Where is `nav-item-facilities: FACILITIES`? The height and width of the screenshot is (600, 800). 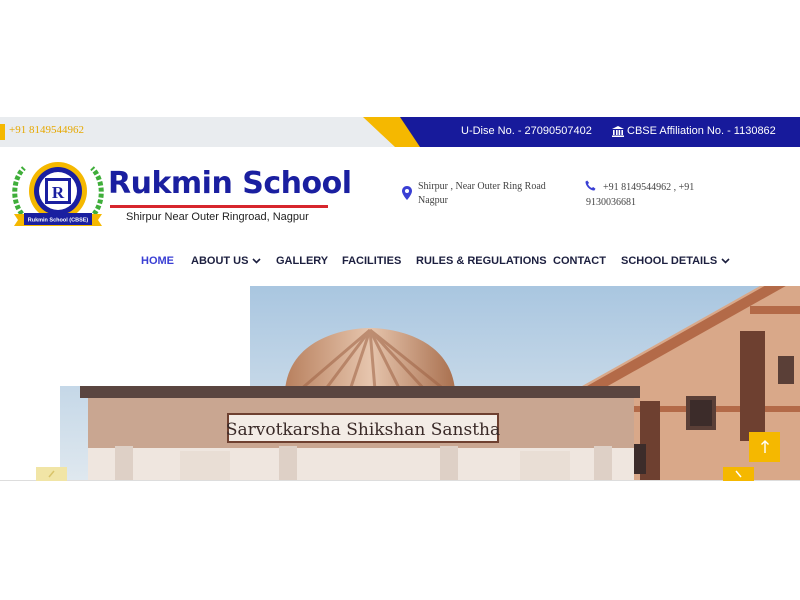 nav-item-facilities: FACILITIES is located at coordinates (371, 261).